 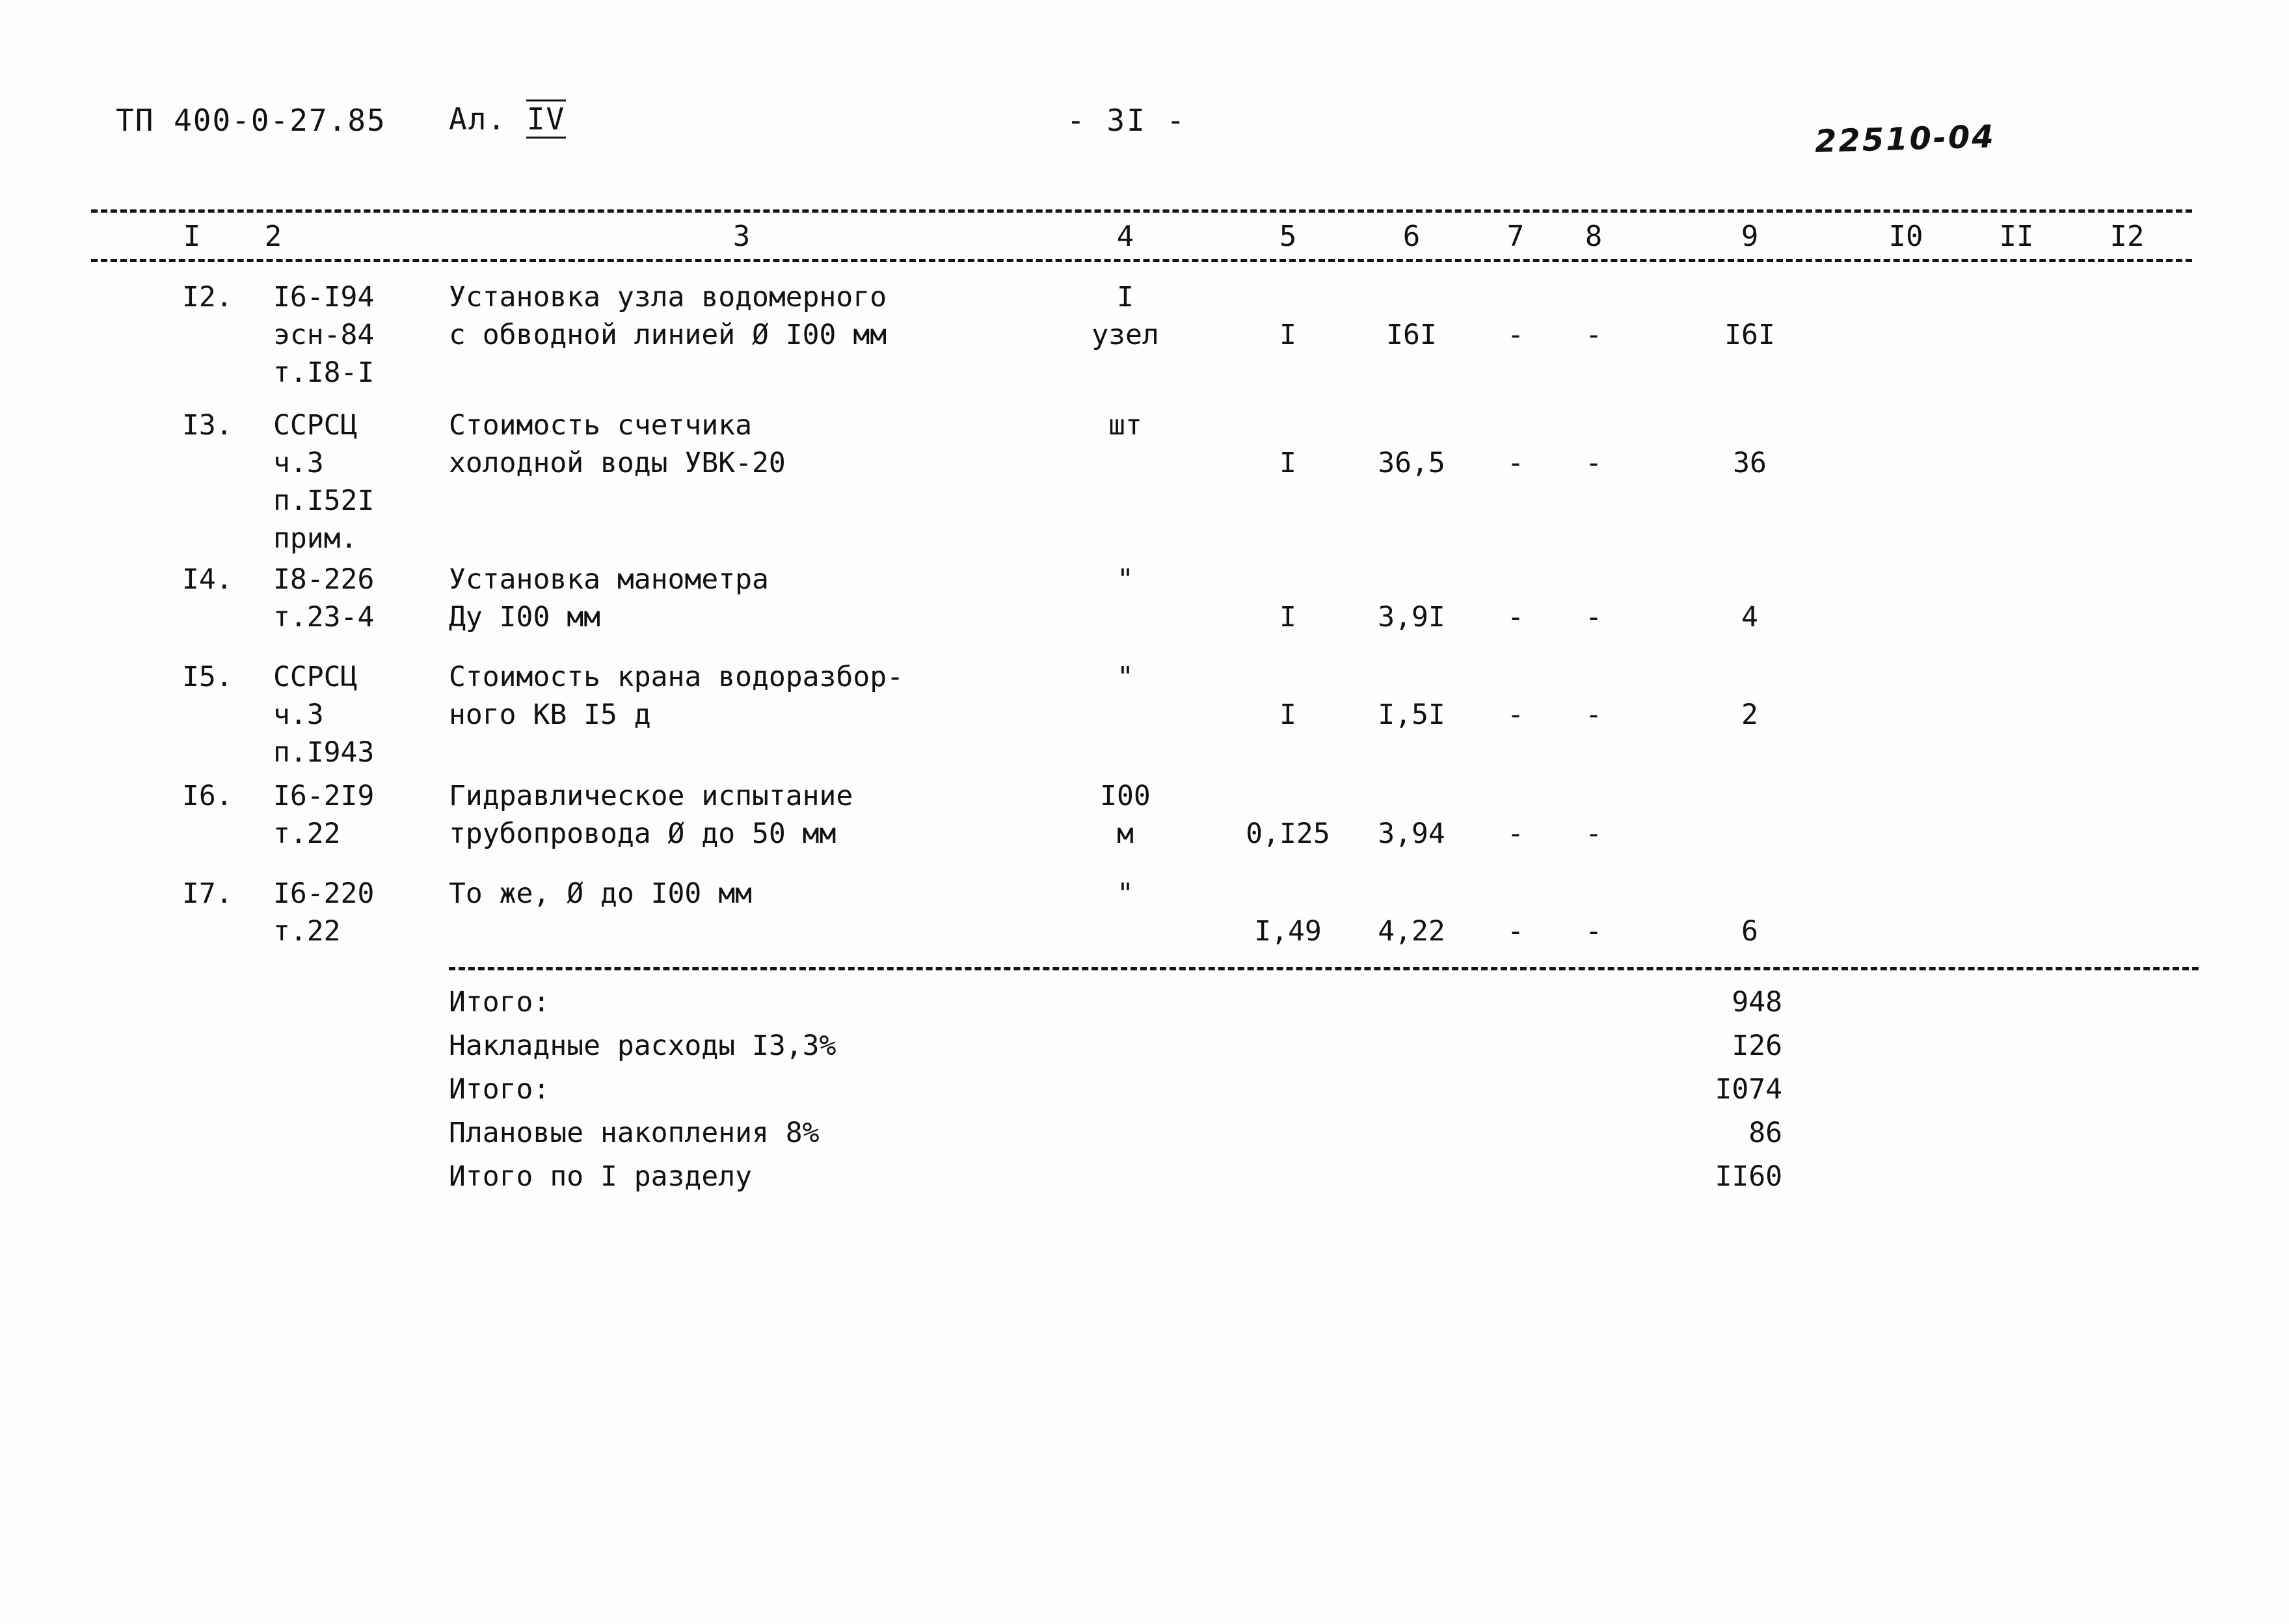 What do you see at coordinates (617, 463) in the screenshot?
I see `row-description-line: холодной воды УВК-20` at bounding box center [617, 463].